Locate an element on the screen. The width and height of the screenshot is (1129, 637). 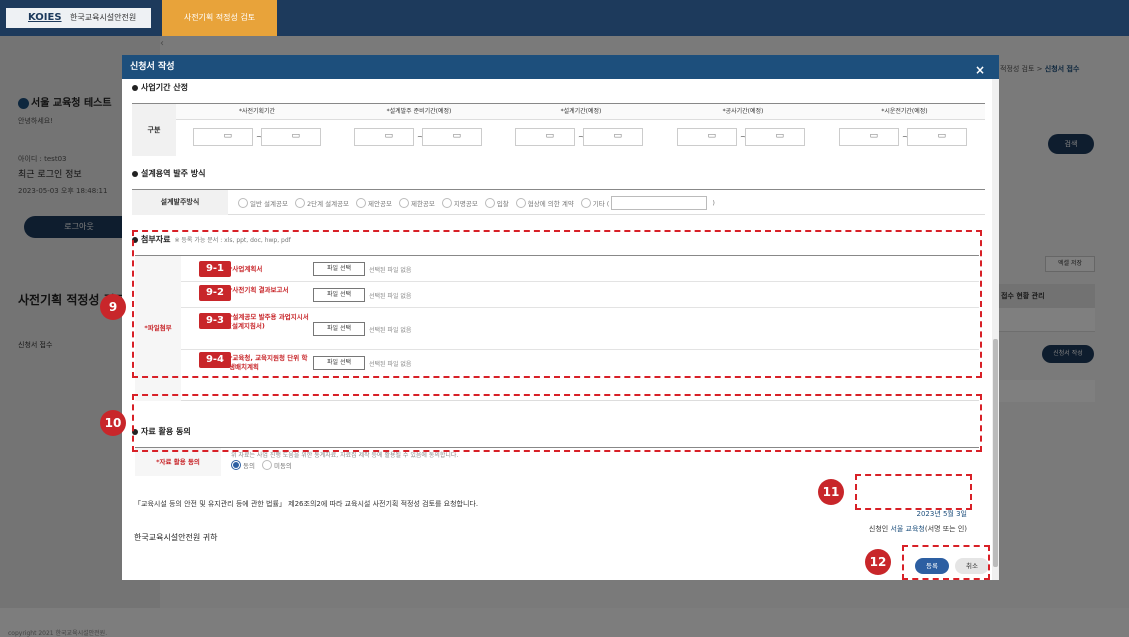
addressee: 한국교육시설안전원 귀하 is located at coordinates (176, 537).